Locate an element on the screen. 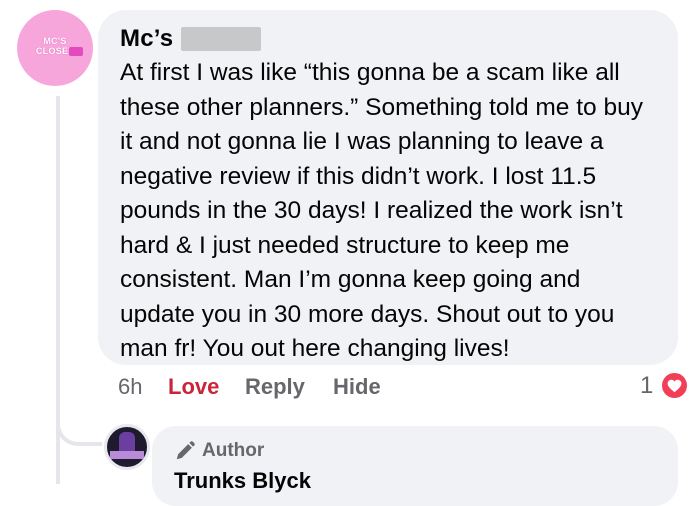  pencil-icon is located at coordinates (185, 450).